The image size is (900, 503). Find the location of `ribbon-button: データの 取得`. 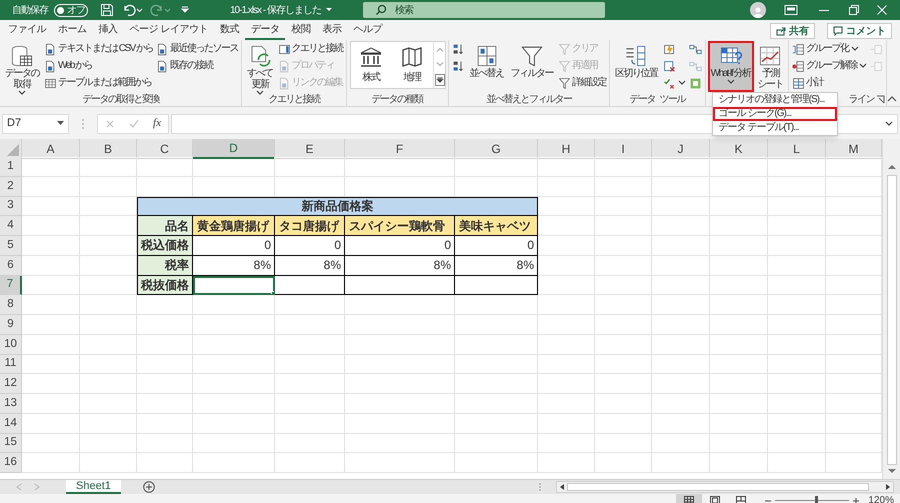

ribbon-button: データの 取得 is located at coordinates (22, 66).